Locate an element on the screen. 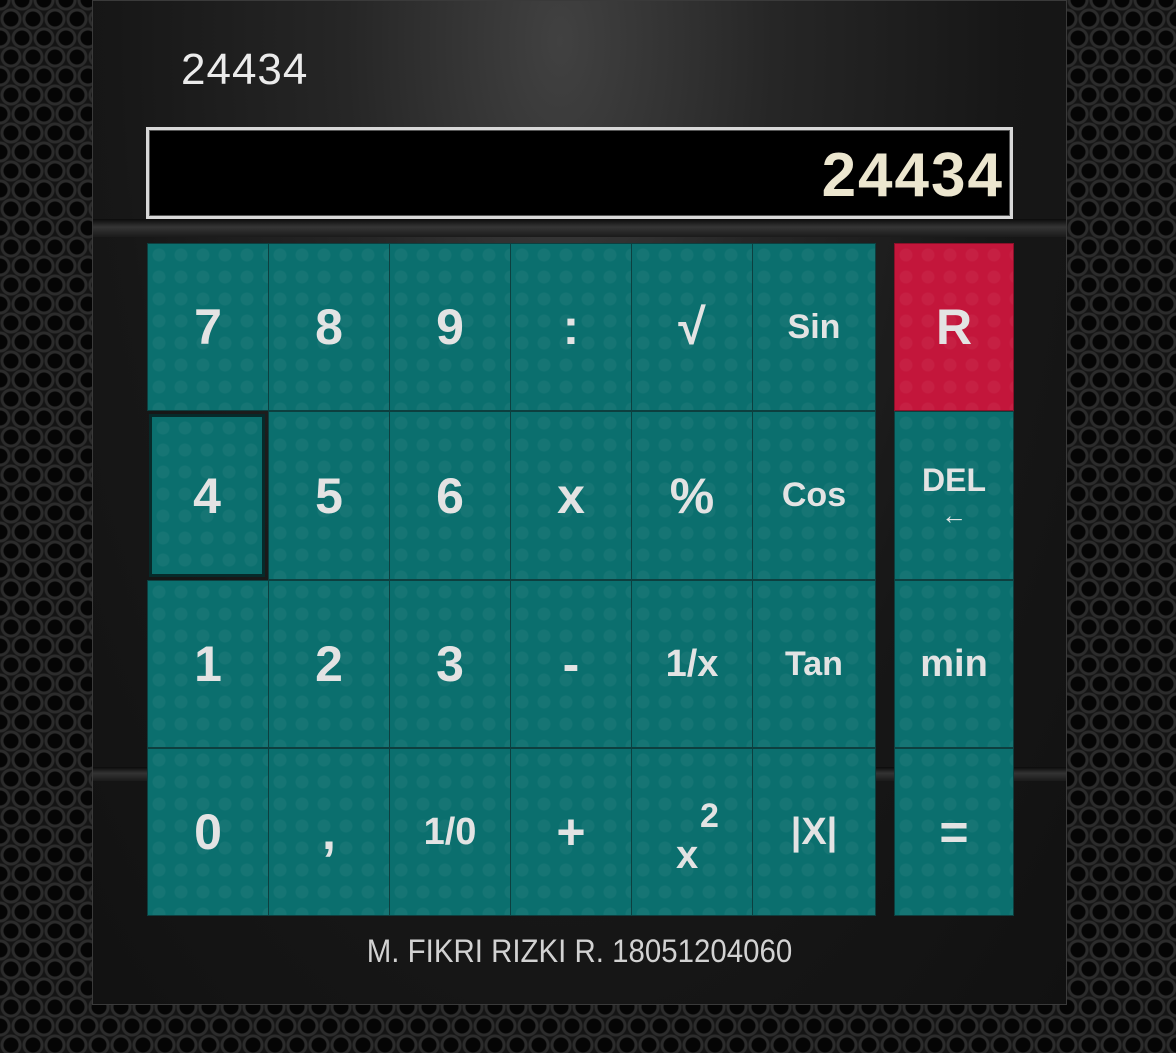 This screenshot has width=1176, height=1053. divide-button: : is located at coordinates (571, 327).